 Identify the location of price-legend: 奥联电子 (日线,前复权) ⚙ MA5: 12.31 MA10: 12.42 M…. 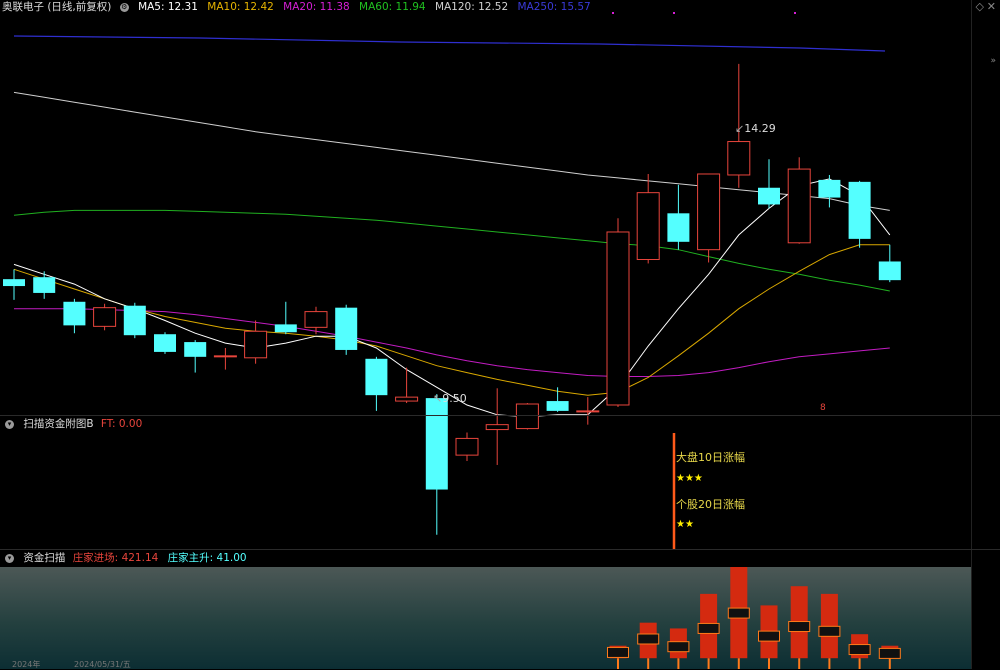
(299, 7).